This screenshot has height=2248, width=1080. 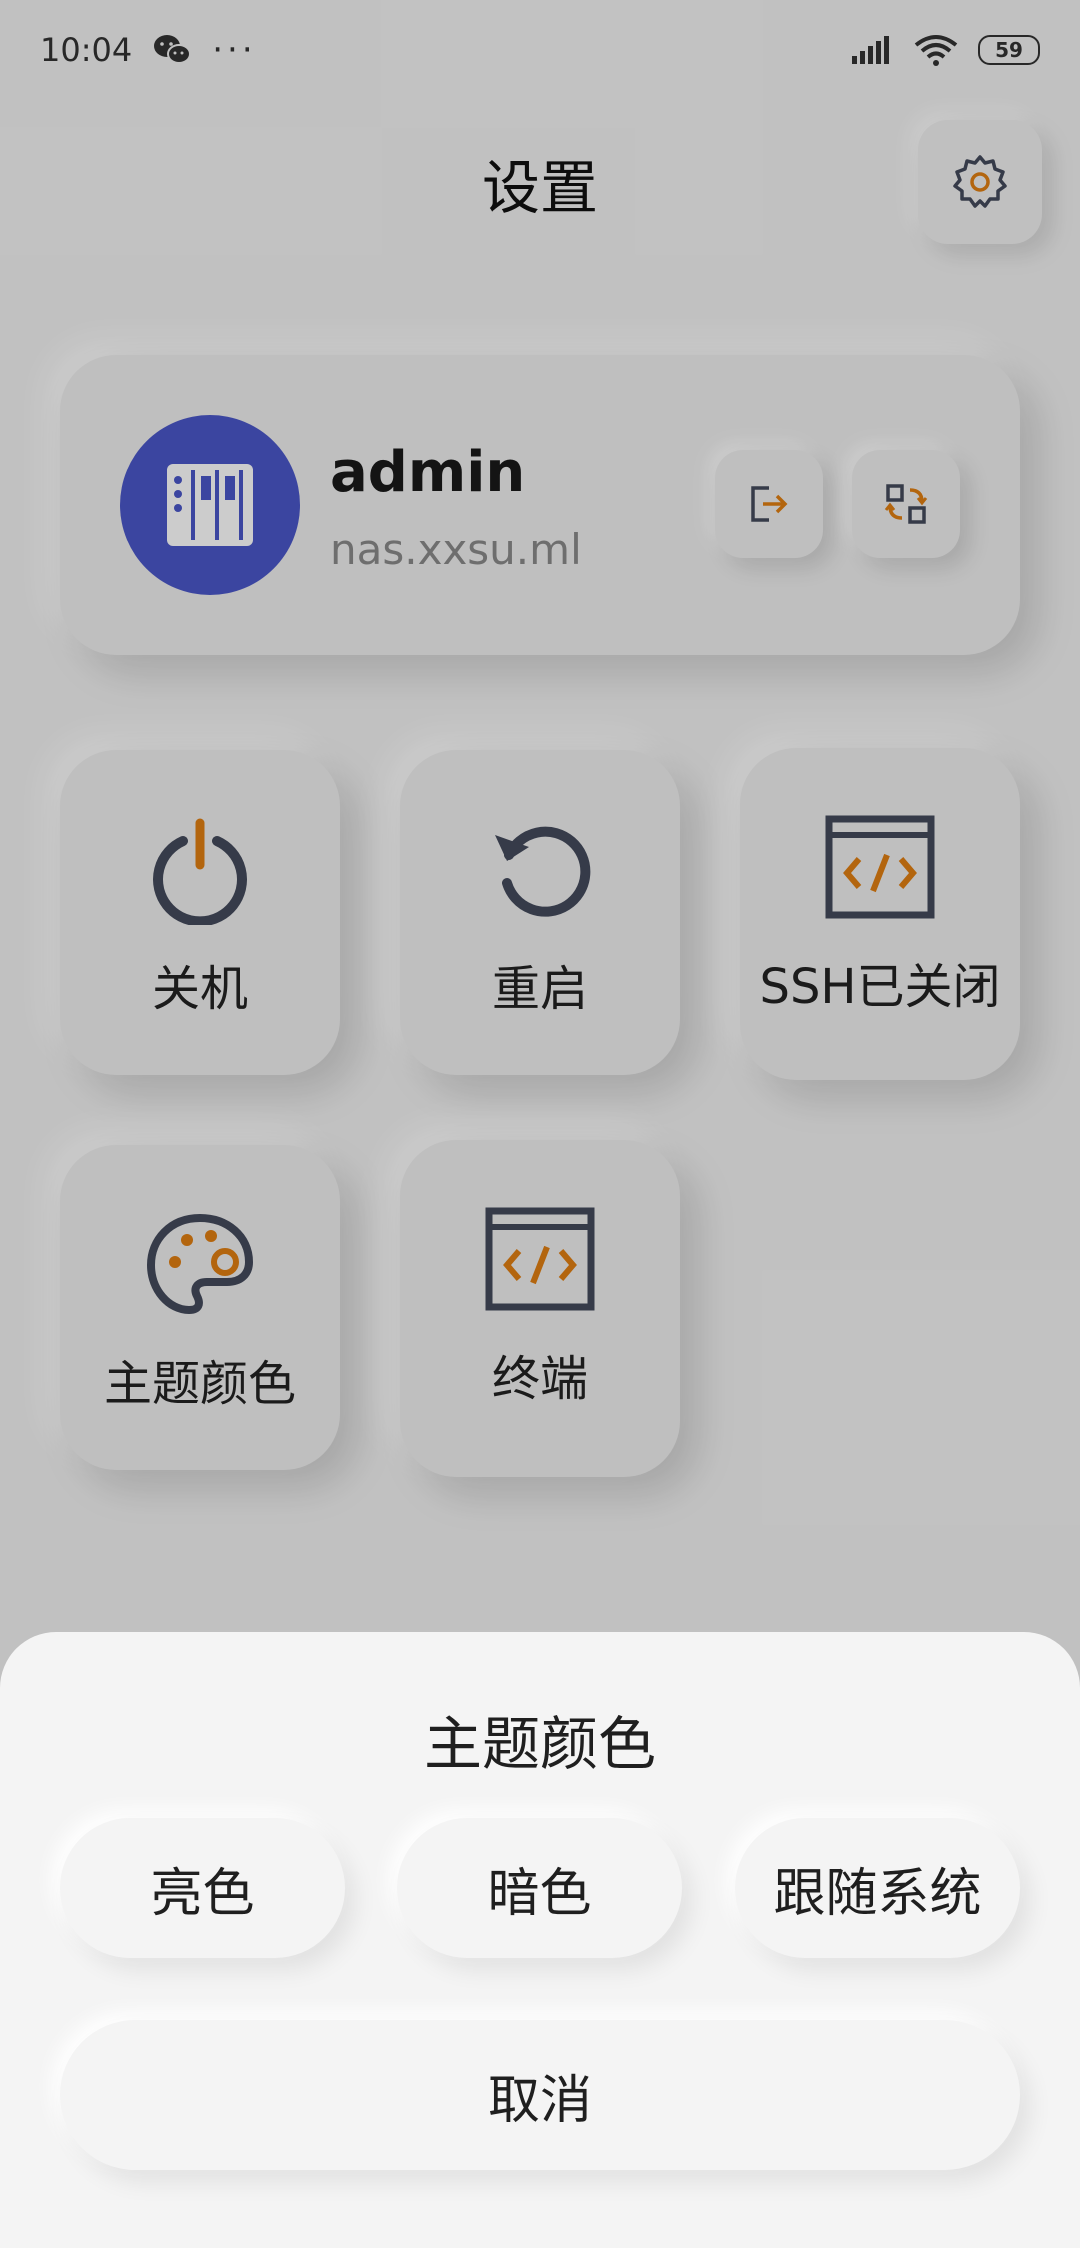 I want to click on cancel-button: 取消, so click(x=540, y=2095).